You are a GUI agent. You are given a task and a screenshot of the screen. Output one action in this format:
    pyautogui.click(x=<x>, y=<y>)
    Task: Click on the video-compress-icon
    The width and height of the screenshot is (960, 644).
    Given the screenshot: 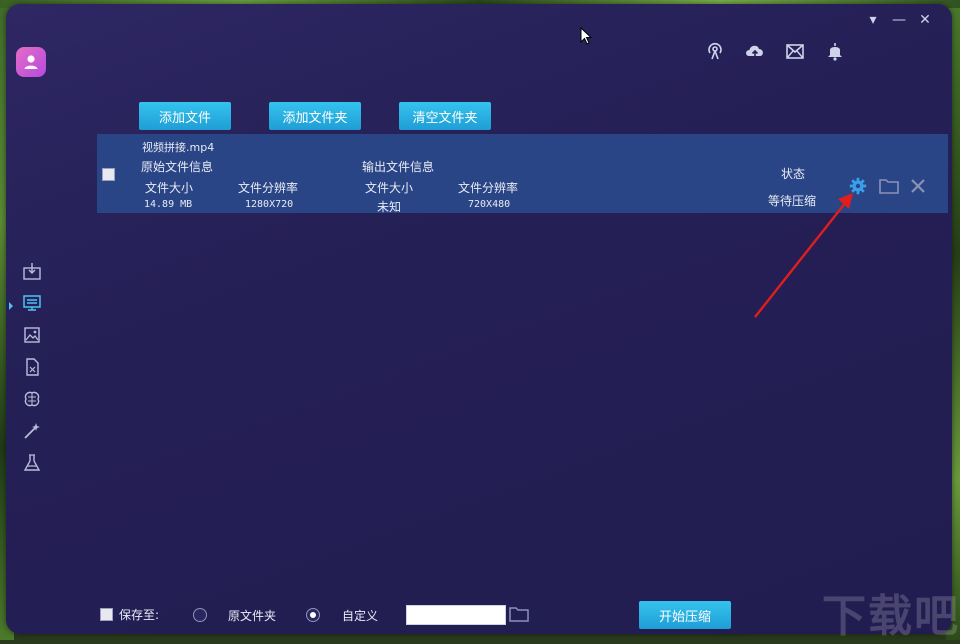 What is the action you would take?
    pyautogui.click(x=32, y=271)
    